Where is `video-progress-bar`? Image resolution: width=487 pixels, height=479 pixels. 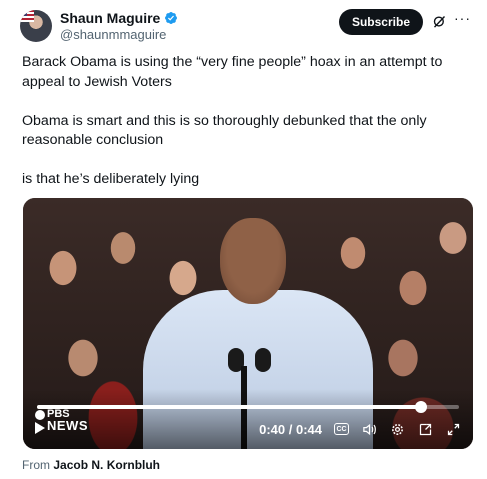 video-progress-bar is located at coordinates (248, 407).